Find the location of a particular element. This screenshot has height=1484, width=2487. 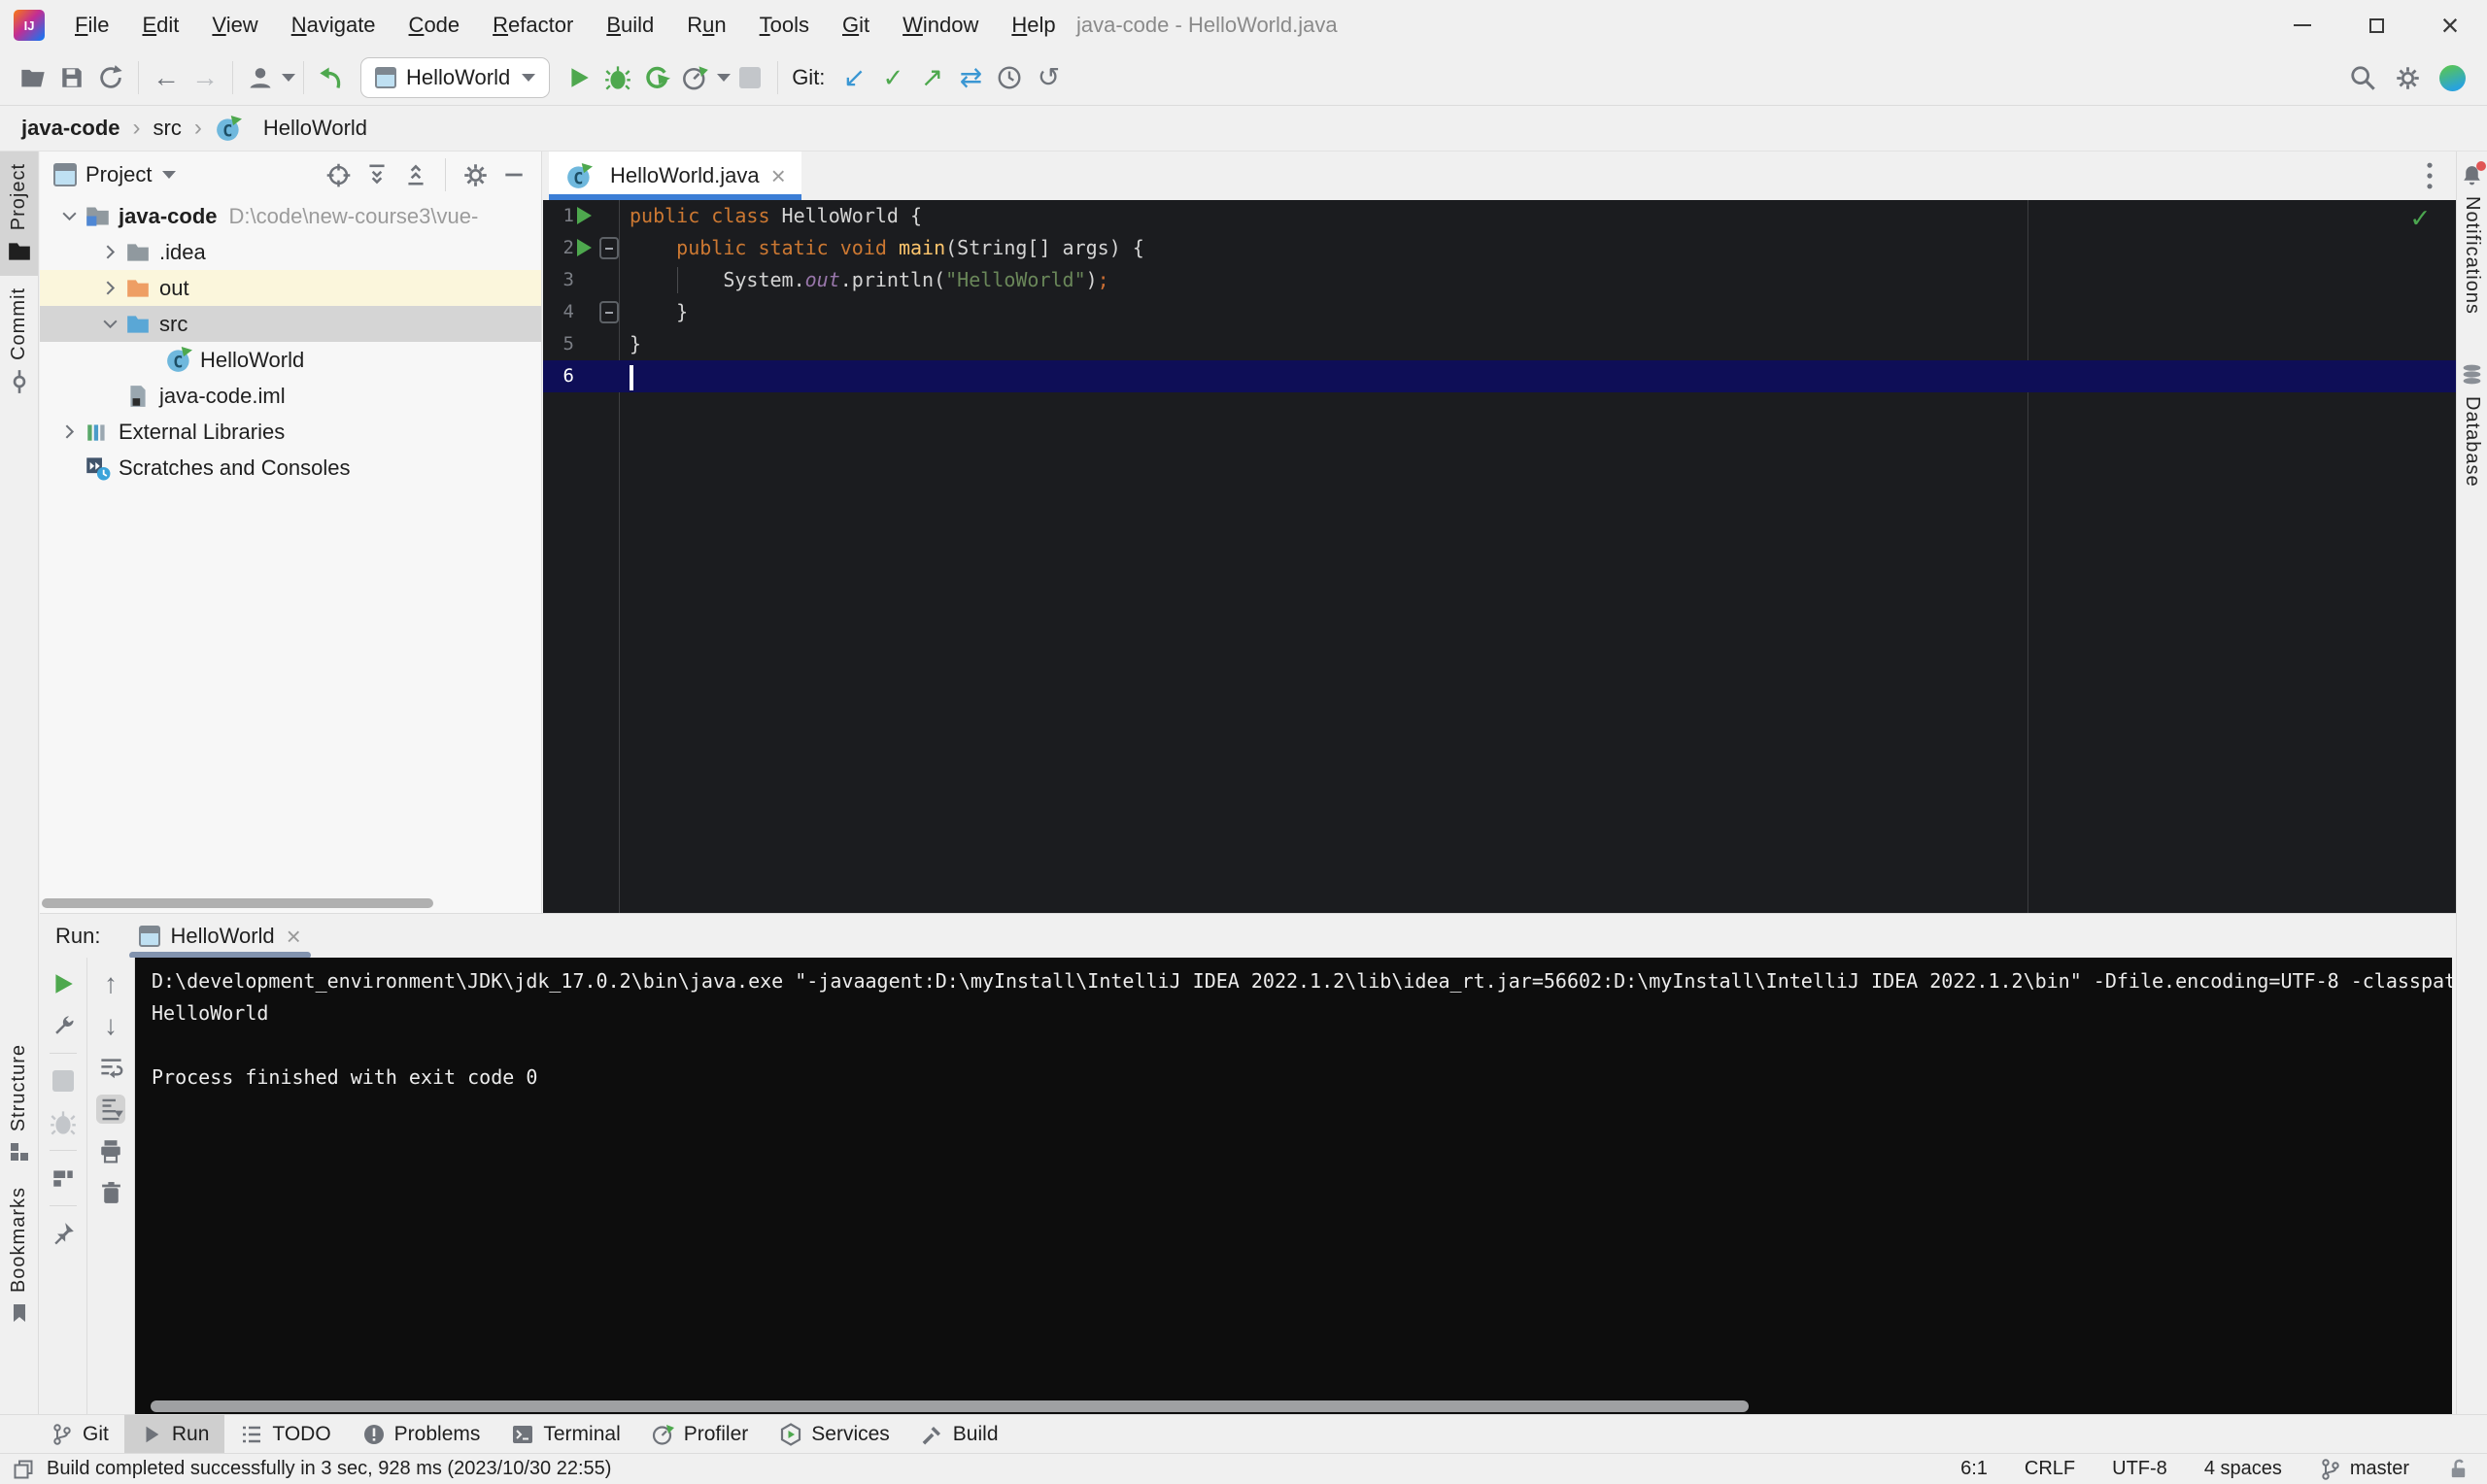

tab-close-icon: × is located at coordinates (778, 175).